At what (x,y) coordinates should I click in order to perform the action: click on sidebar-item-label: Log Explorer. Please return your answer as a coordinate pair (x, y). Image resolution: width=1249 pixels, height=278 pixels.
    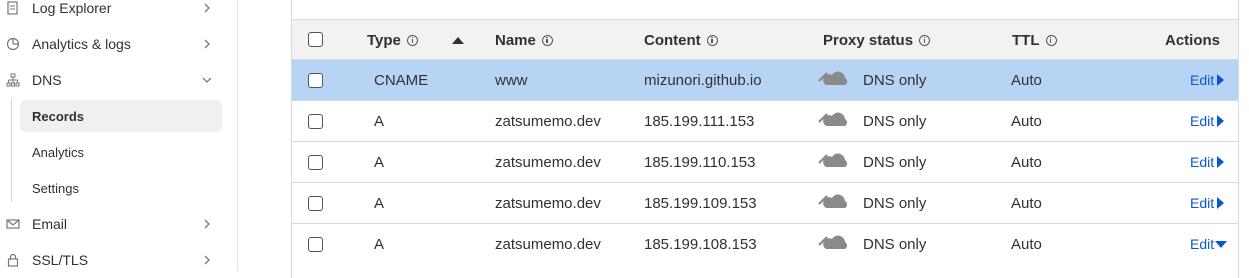
    Looking at the image, I should click on (72, 8).